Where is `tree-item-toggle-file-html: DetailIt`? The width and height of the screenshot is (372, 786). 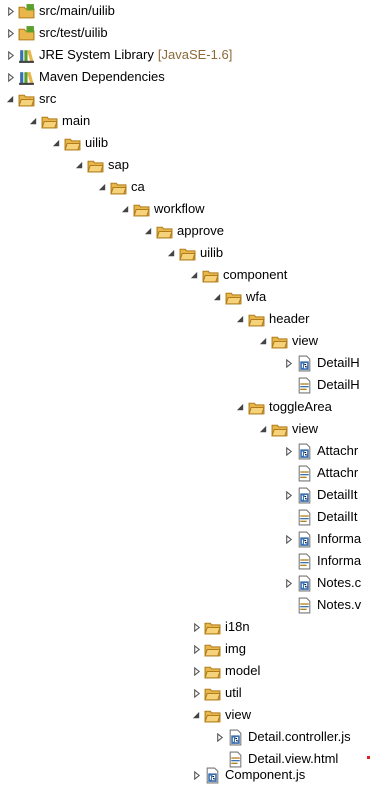
tree-item-toggle-file-html: DetailIt is located at coordinates (326, 517).